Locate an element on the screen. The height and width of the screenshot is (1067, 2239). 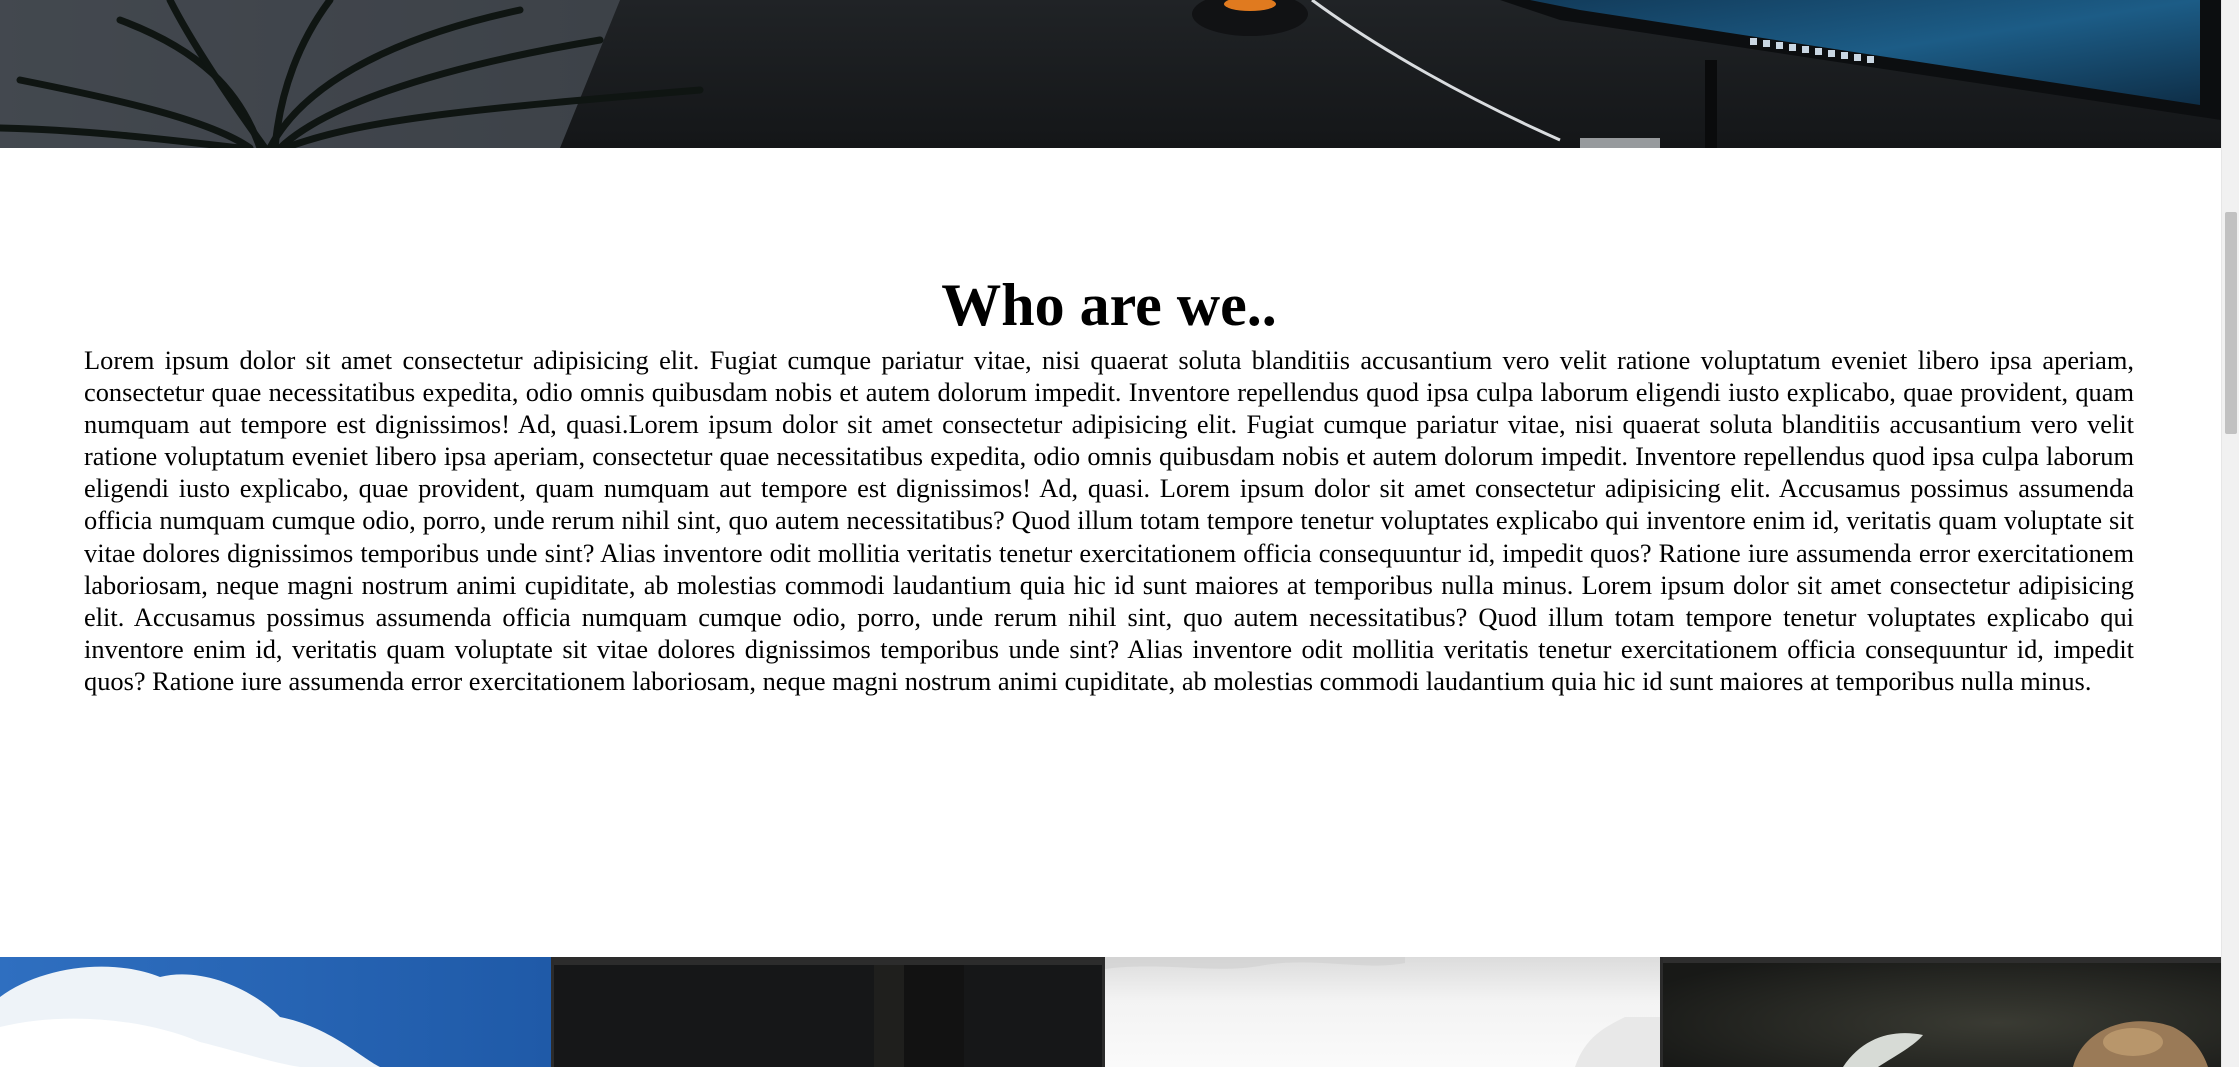
gallery-tile-sky is located at coordinates (275, 1012).